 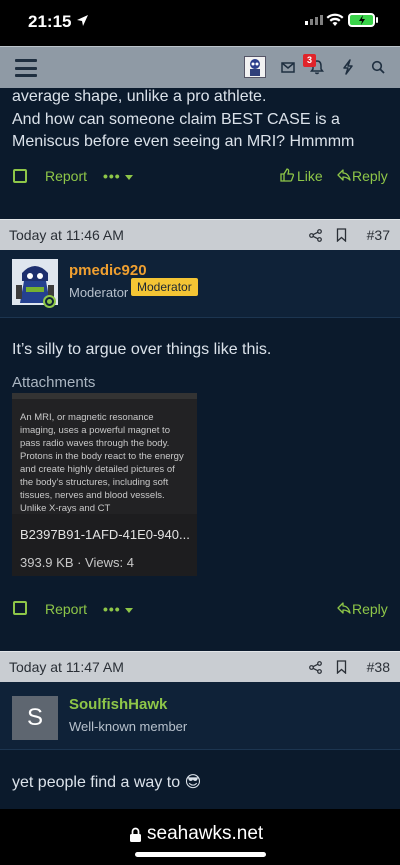 What do you see at coordinates (287, 175) in the screenshot?
I see `thumbs-up-icon` at bounding box center [287, 175].